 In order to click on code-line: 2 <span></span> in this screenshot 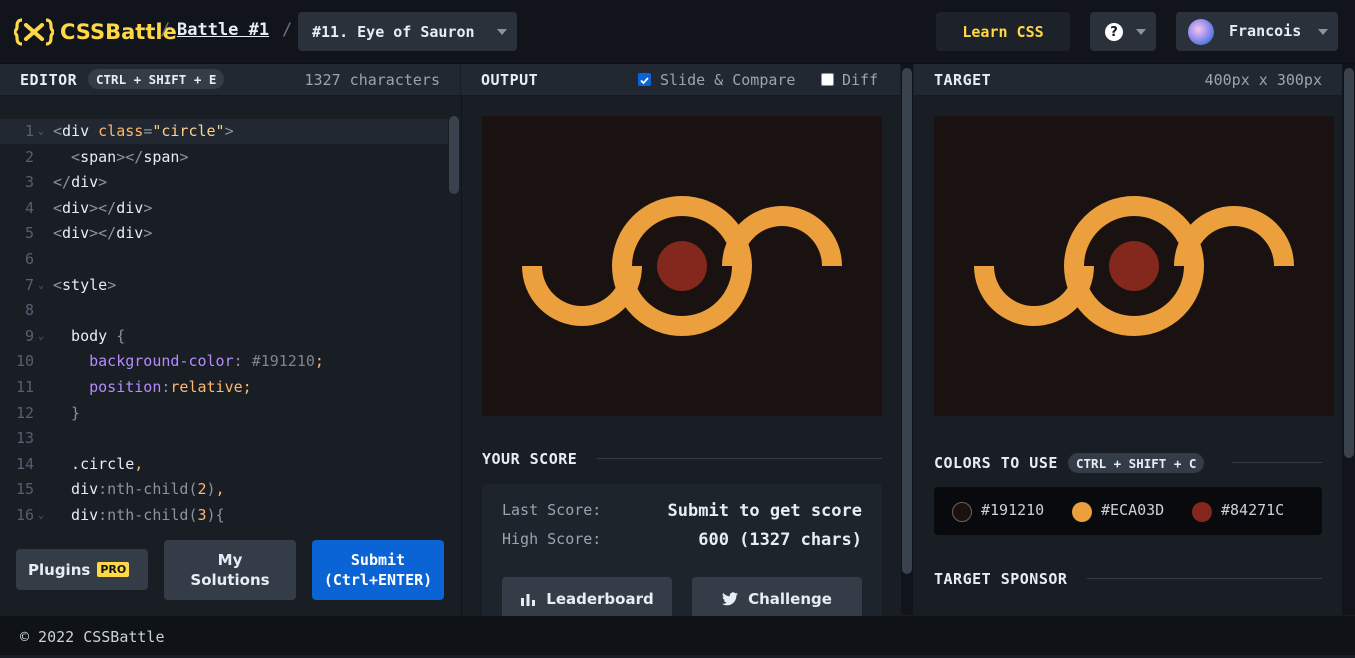, I will do `click(224, 157)`.